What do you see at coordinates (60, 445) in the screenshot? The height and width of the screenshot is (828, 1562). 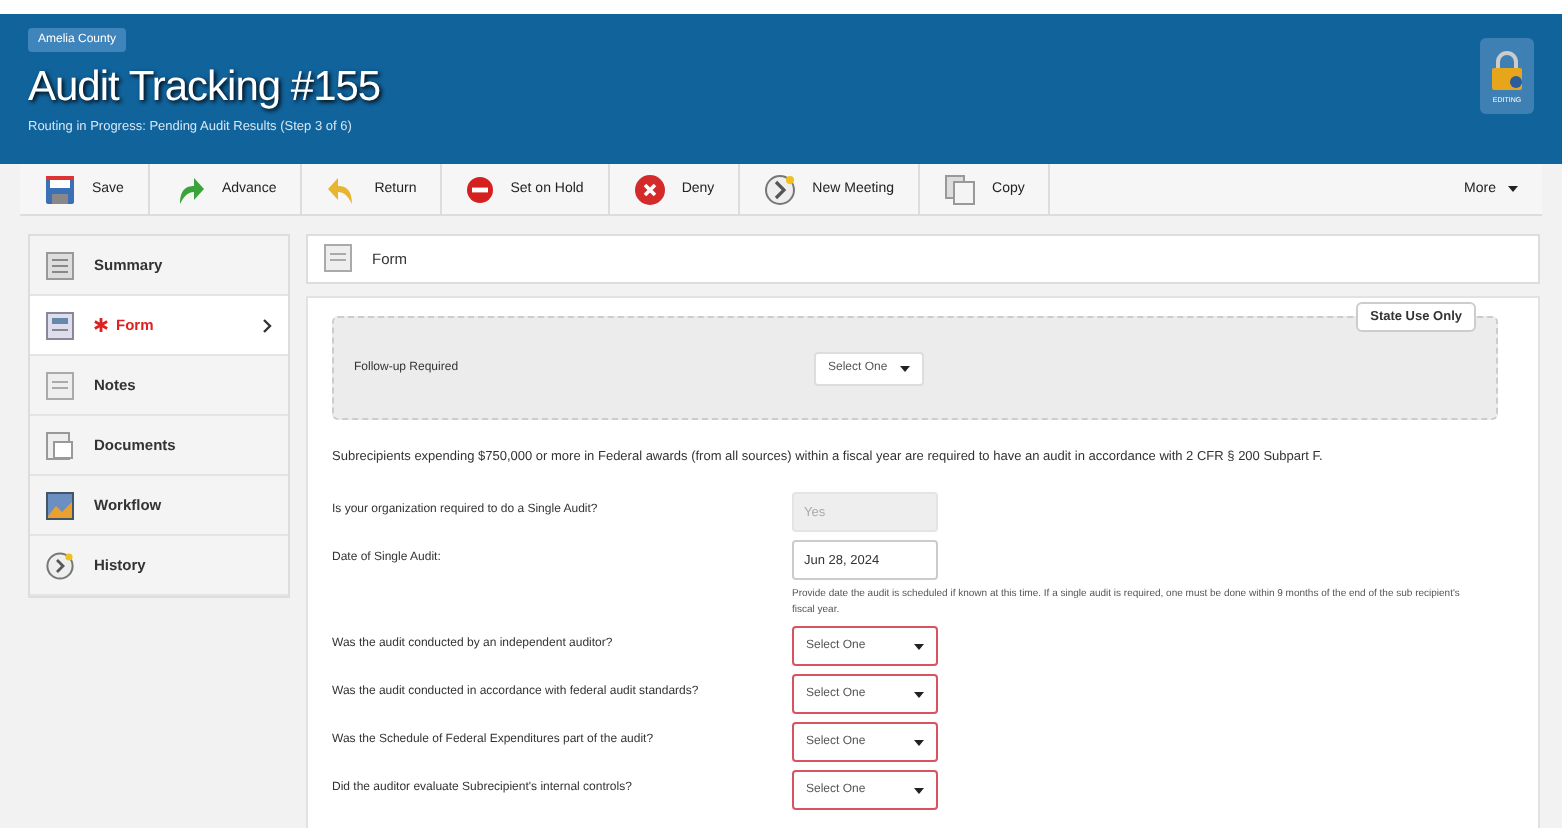 I see `documents-icon` at bounding box center [60, 445].